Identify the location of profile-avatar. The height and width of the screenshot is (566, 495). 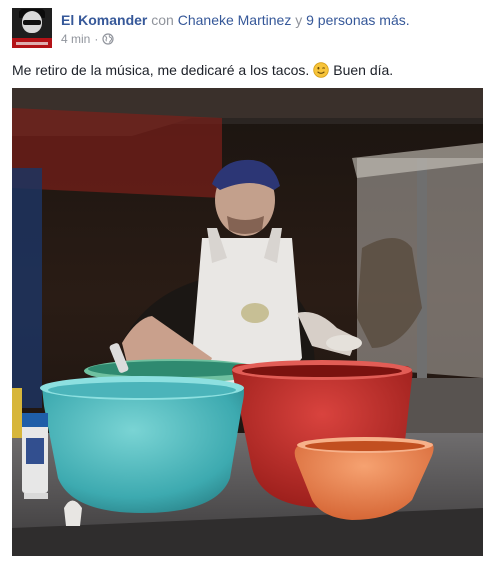
(32, 28).